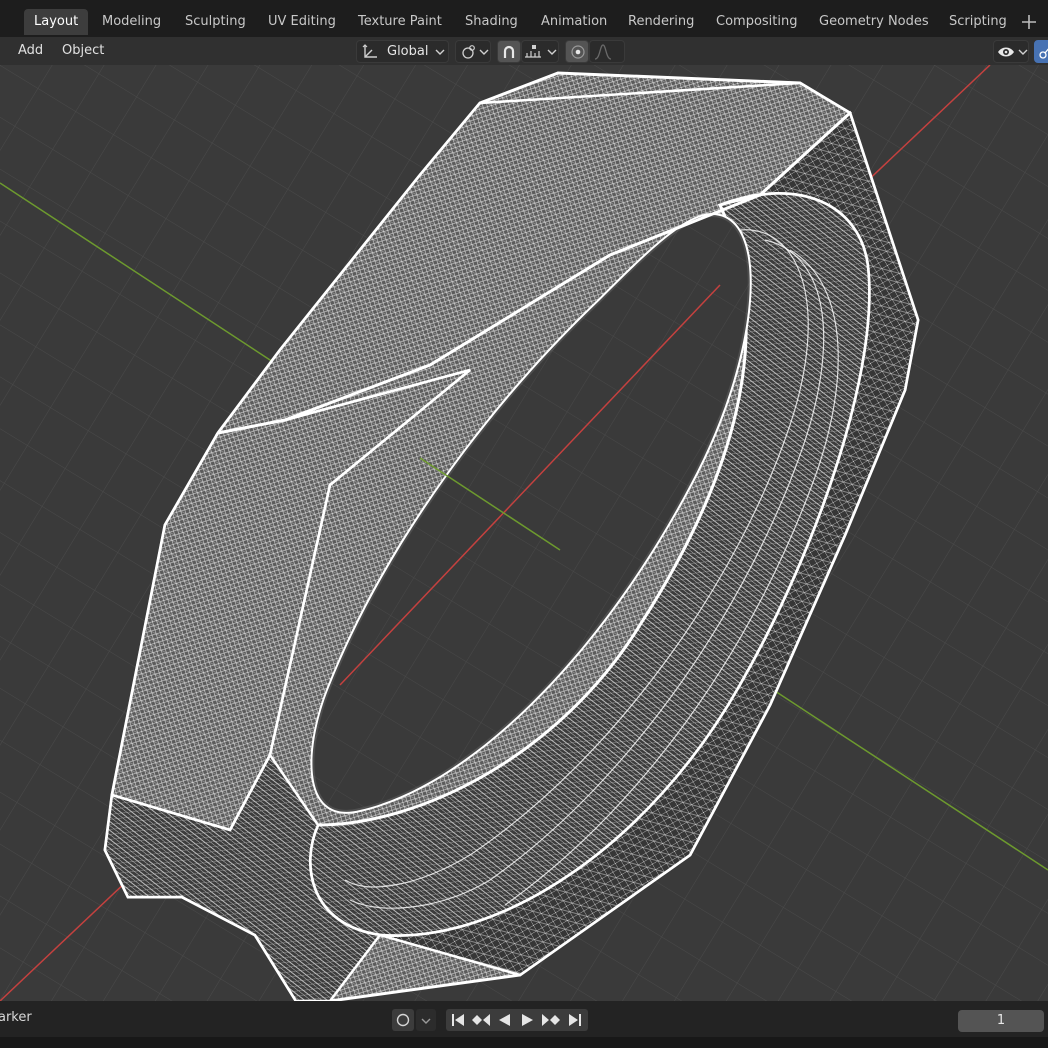 This screenshot has width=1048, height=1048. What do you see at coordinates (1001, 1021) in the screenshot?
I see `current-frame-field: 1` at bounding box center [1001, 1021].